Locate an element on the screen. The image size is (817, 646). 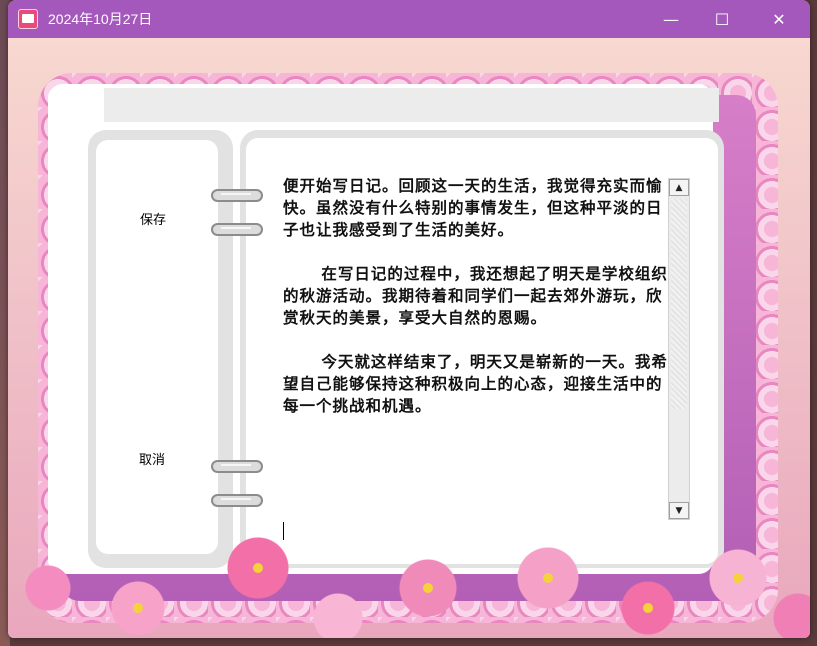
minimize-button: — is located at coordinates (671, 19).